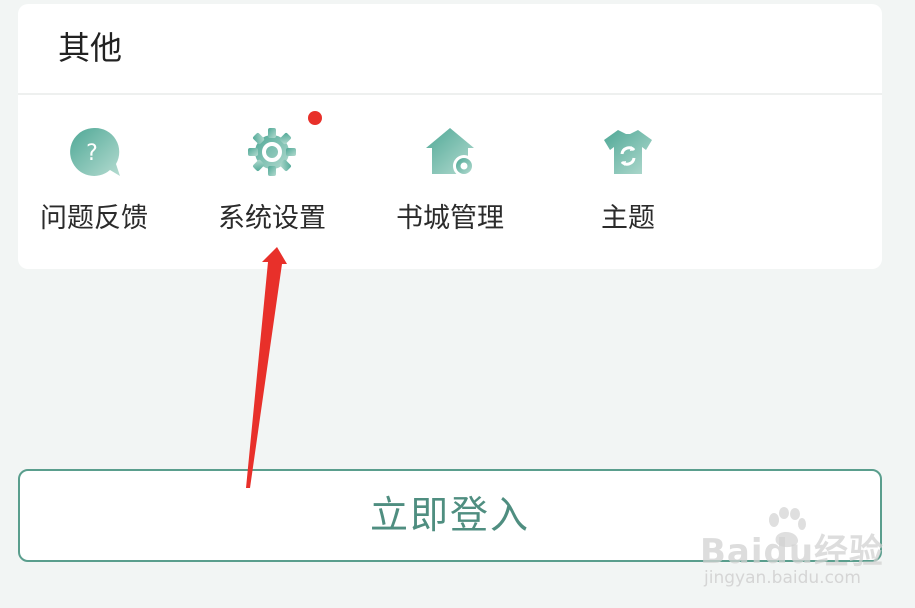 The height and width of the screenshot is (608, 915). What do you see at coordinates (272, 152) in the screenshot?
I see `gear-icon` at bounding box center [272, 152].